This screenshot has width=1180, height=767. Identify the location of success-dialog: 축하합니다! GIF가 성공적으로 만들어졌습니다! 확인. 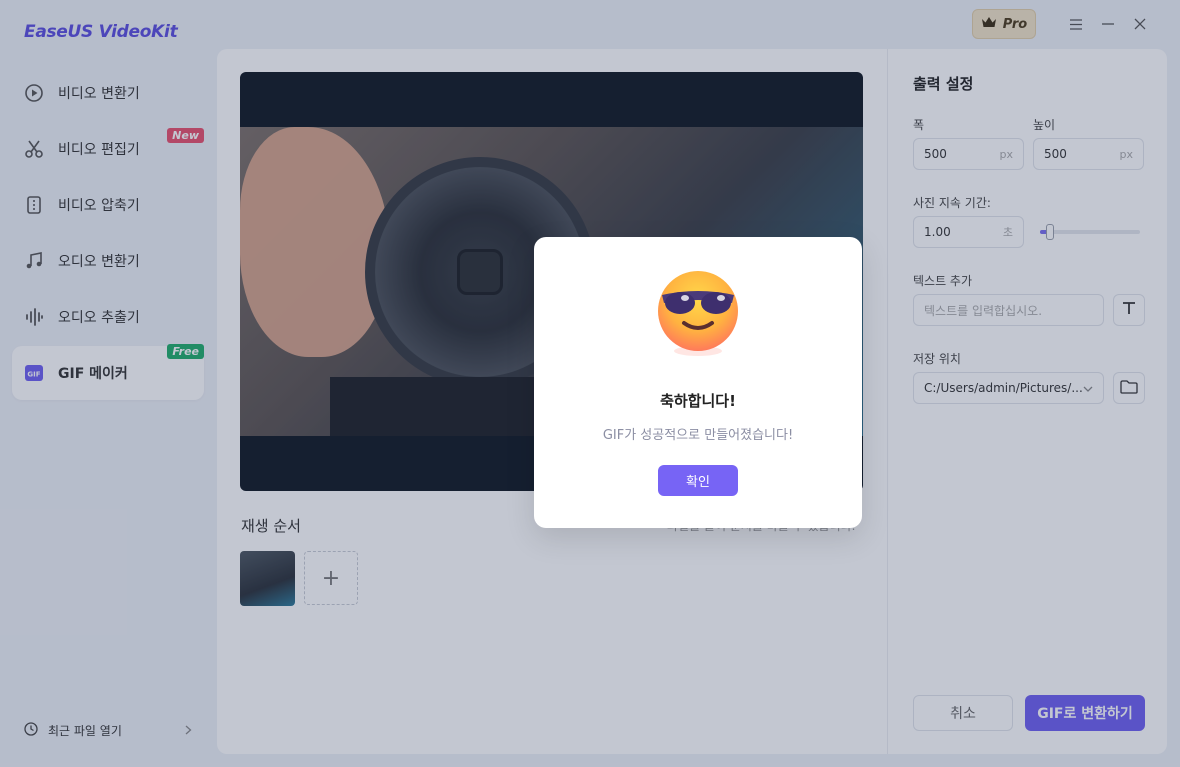
(698, 382).